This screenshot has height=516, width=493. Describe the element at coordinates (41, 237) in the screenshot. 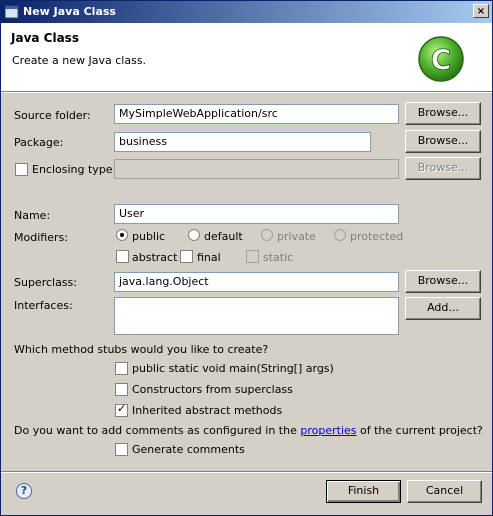

I see `modifiers-label: Modifiers:` at that location.